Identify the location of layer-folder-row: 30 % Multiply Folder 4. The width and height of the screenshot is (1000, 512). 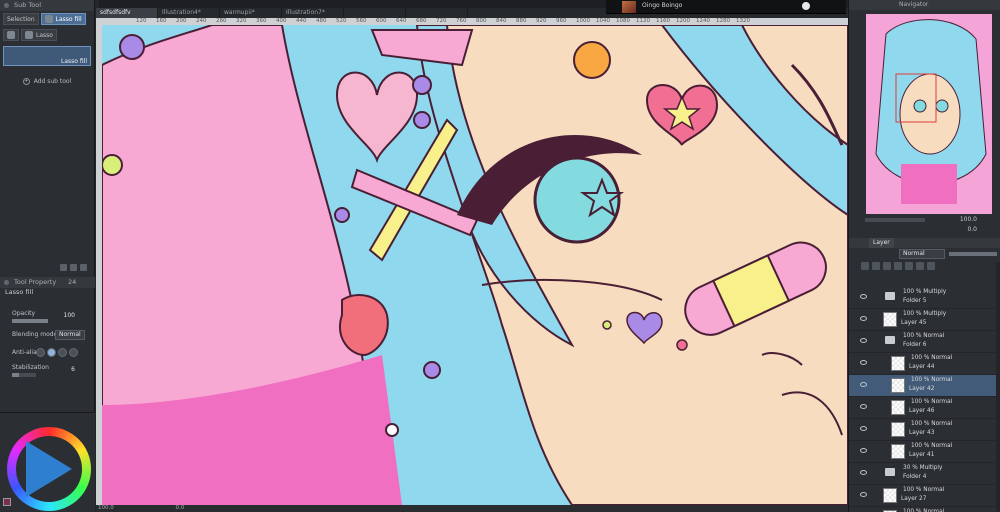
(924, 474).